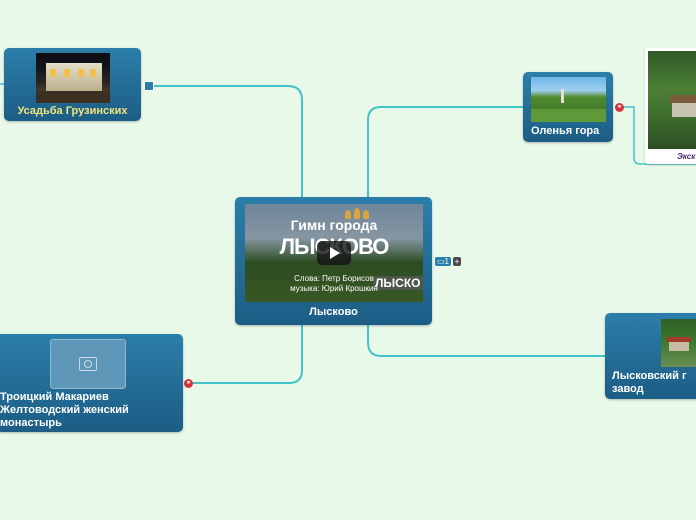 The height and width of the screenshot is (520, 696). Describe the element at coordinates (72, 111) in the screenshot. I see `node-usadba-label: Усадьба Грузинских` at that location.